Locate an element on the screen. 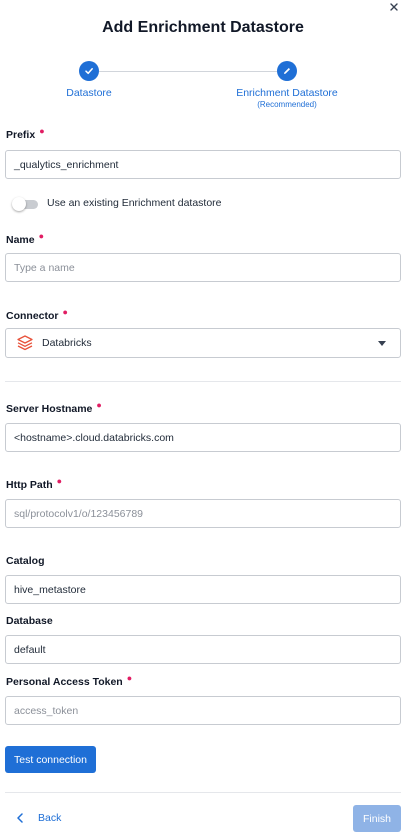  connector-label-text: Connector is located at coordinates (32, 316).